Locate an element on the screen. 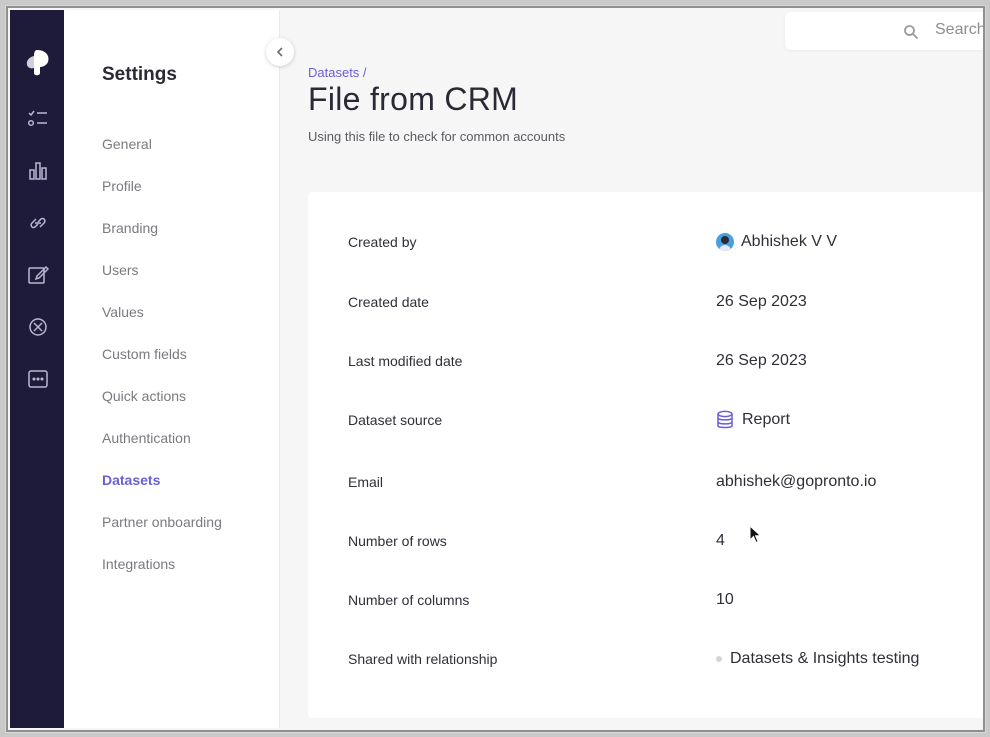  nav-general: General is located at coordinates (127, 144).